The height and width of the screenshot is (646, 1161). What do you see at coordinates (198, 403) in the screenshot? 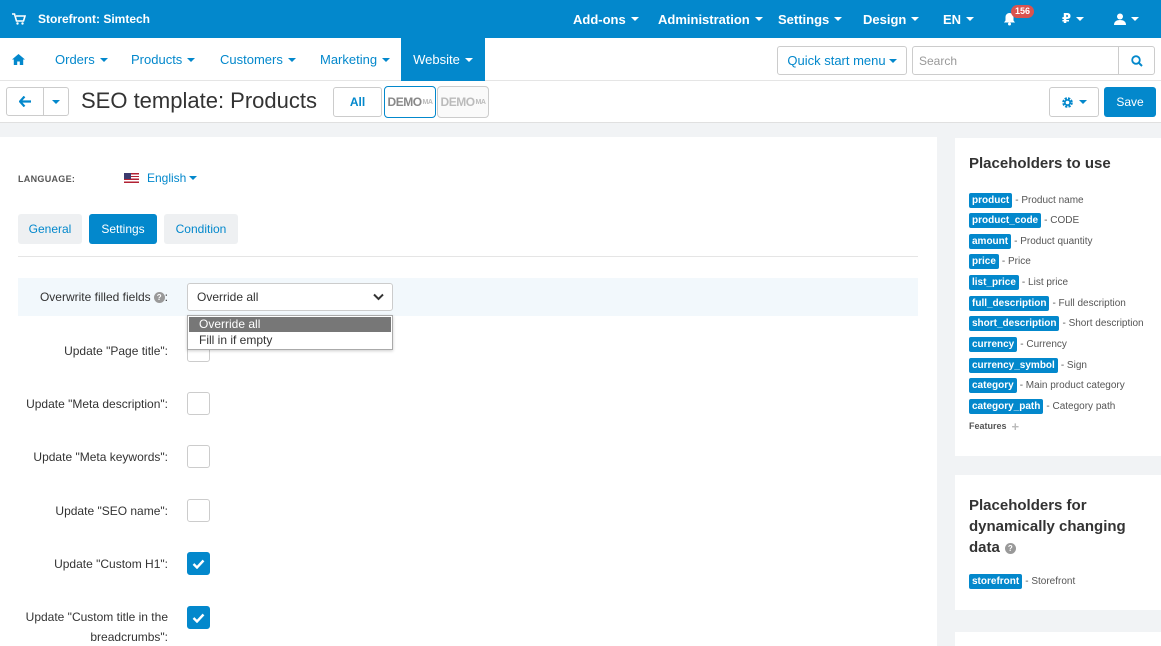
I see `checkbox-meta-description` at bounding box center [198, 403].